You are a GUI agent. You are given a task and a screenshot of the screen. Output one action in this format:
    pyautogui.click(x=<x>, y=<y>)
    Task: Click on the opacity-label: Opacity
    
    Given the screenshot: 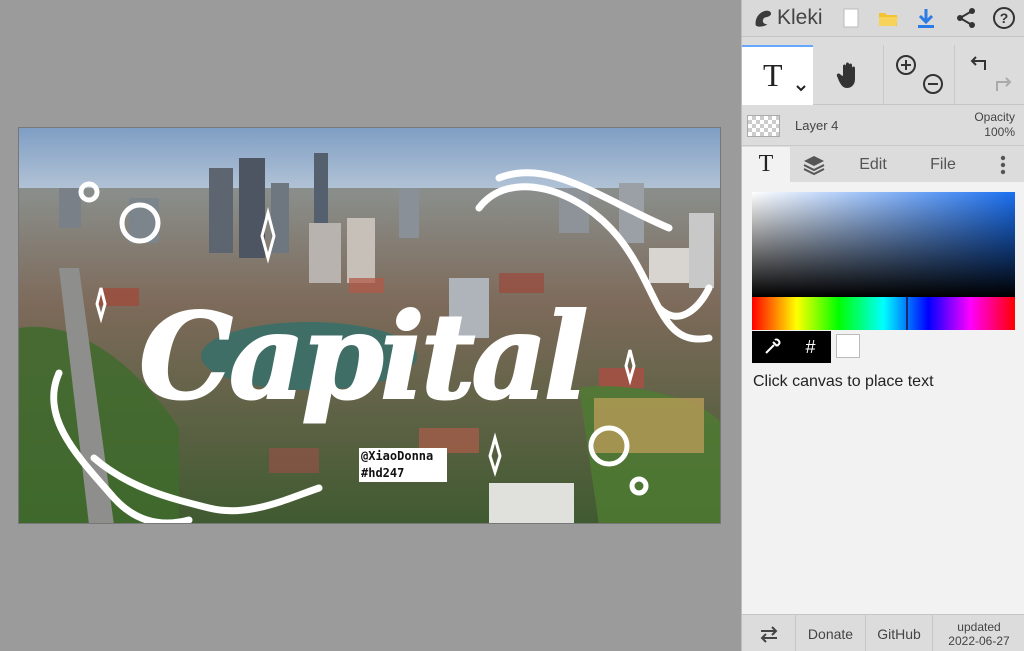 What is the action you would take?
    pyautogui.click(x=994, y=117)
    